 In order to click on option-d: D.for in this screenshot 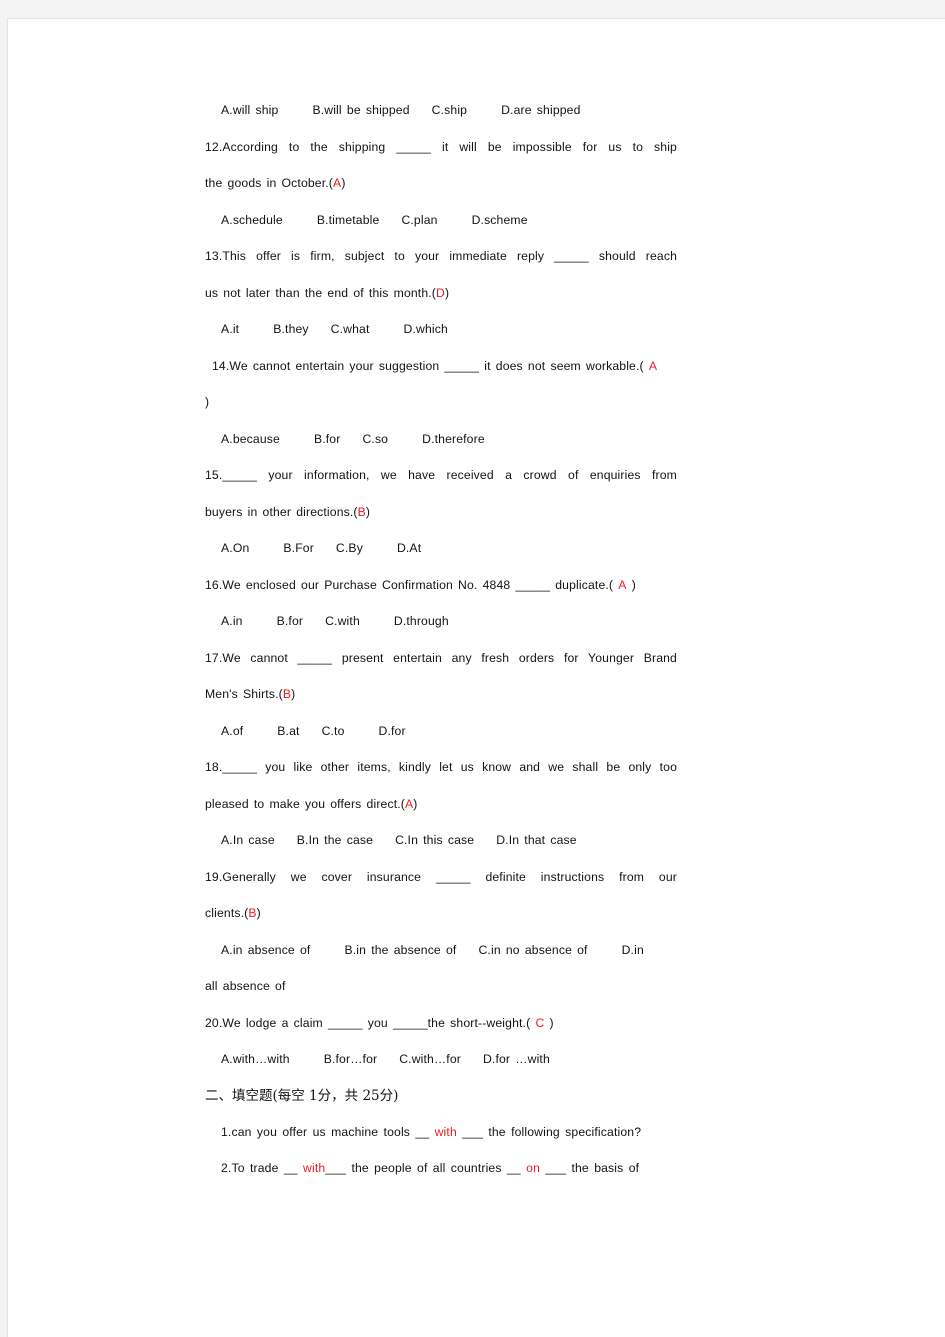, I will do `click(392, 730)`.